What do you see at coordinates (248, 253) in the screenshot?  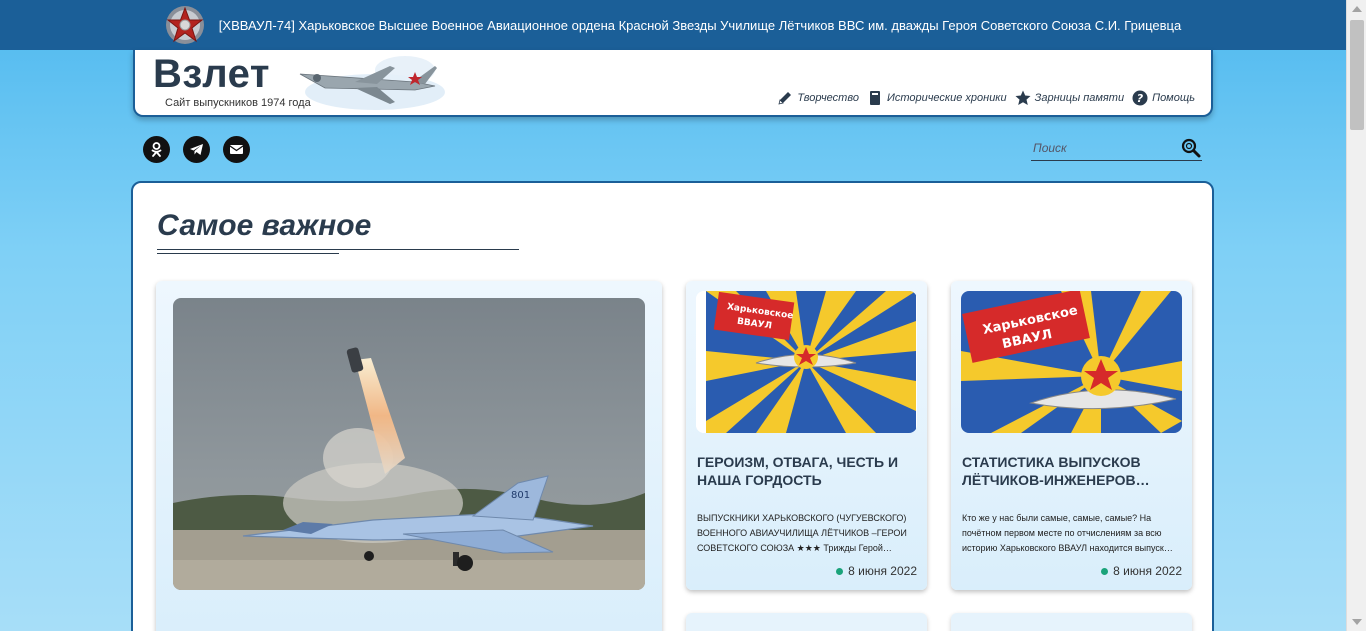 I see `title-underline-short` at bounding box center [248, 253].